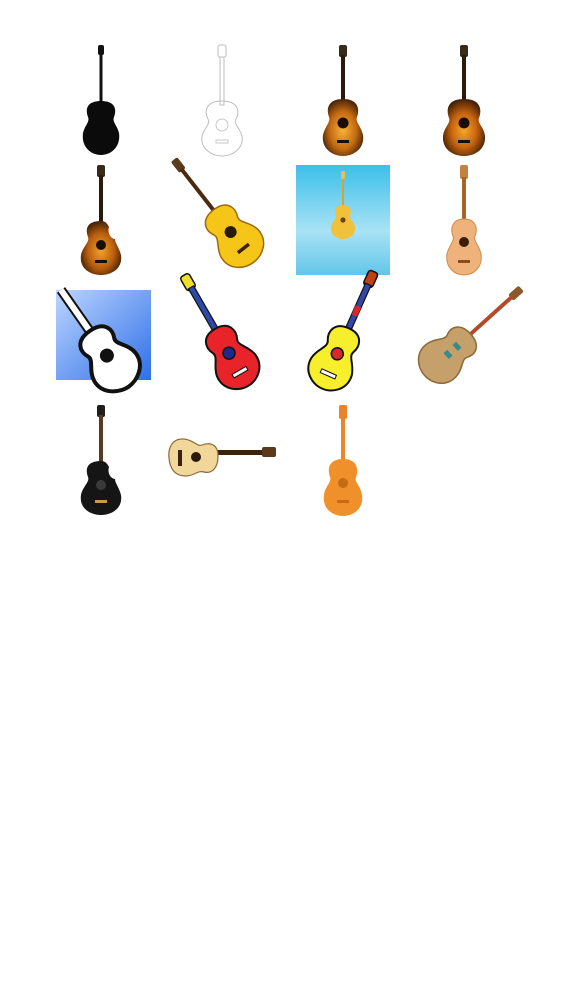  What do you see at coordinates (463, 460) in the screenshot?
I see `empty-grid-slot` at bounding box center [463, 460].